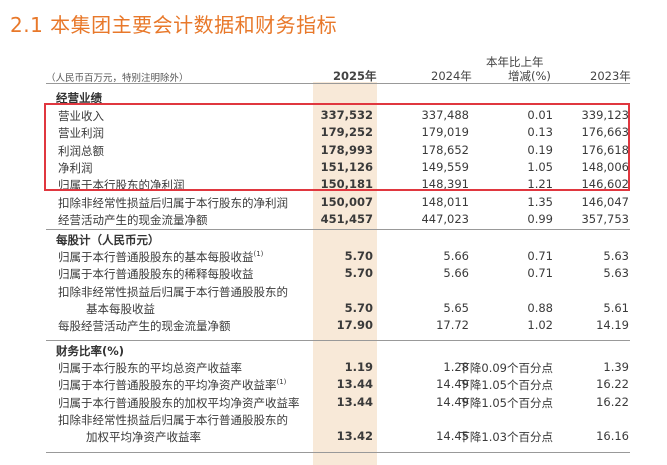 The height and width of the screenshot is (465, 667). I want to click on row-label: 归属于本行普通股股东的基本每股收益(1), so click(161, 257).